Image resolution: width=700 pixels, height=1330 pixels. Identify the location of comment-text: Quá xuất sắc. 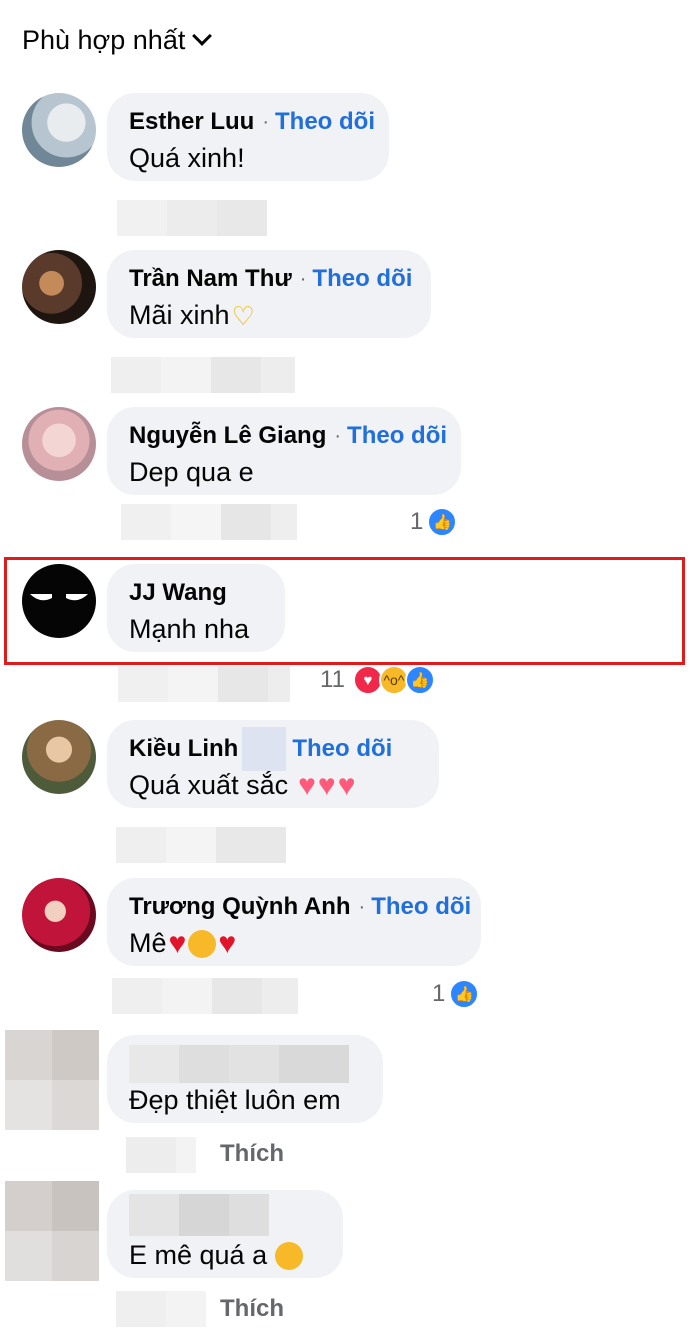
(209, 785).